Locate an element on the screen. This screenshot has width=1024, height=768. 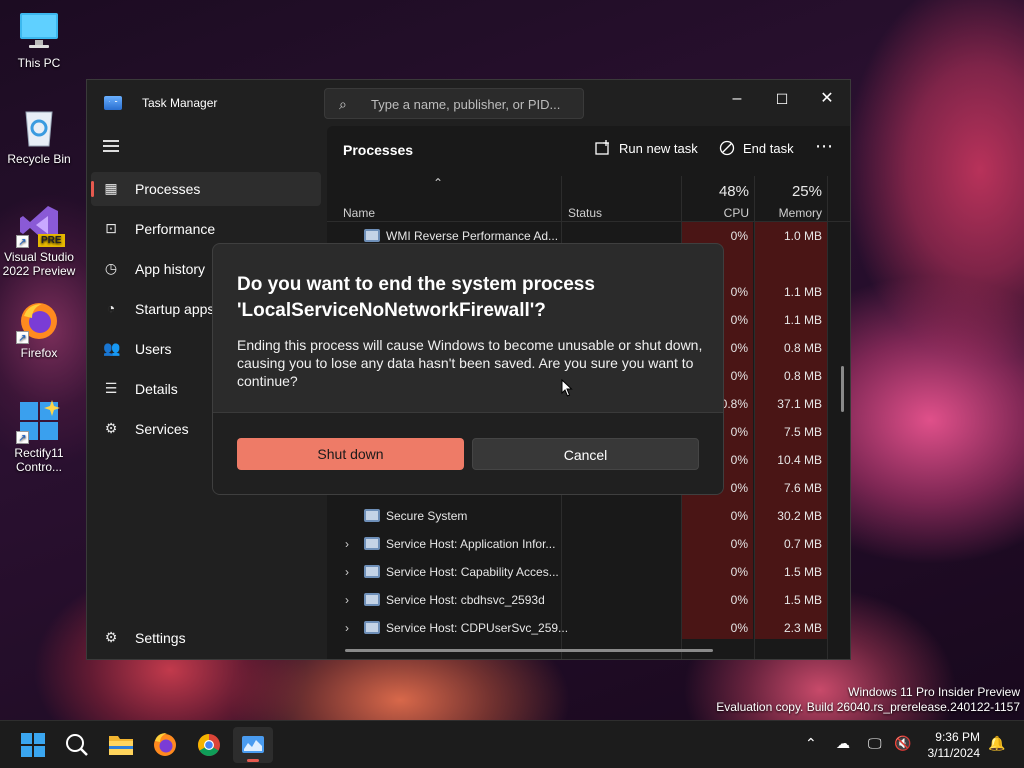
visual-studio-icon: PRE ↗ is located at coordinates (40, 226).